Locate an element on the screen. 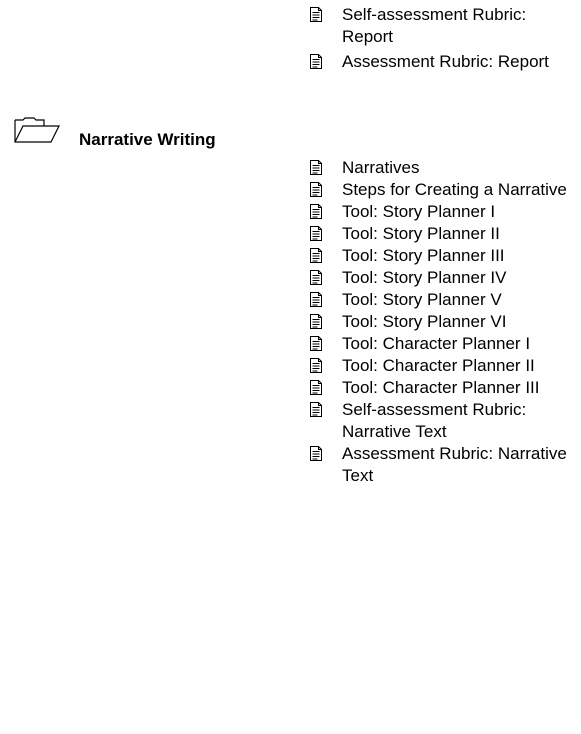  list-item: Tool: Story Planner I is located at coordinates (443, 212).